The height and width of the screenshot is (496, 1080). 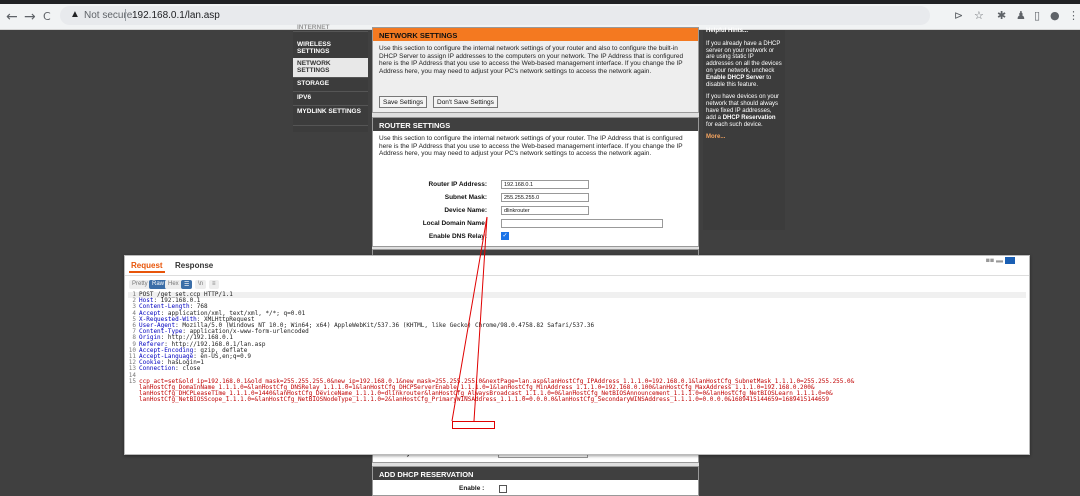 What do you see at coordinates (194, 265) in the screenshot?
I see `tab-response: Response` at bounding box center [194, 265].